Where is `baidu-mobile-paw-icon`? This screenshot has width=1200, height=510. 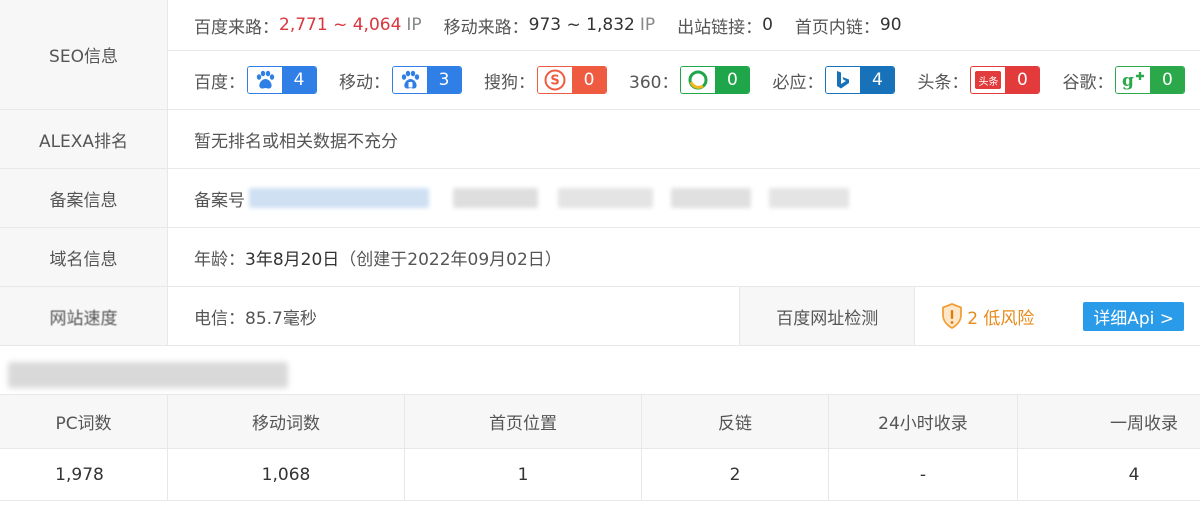
baidu-mobile-paw-icon is located at coordinates (410, 80).